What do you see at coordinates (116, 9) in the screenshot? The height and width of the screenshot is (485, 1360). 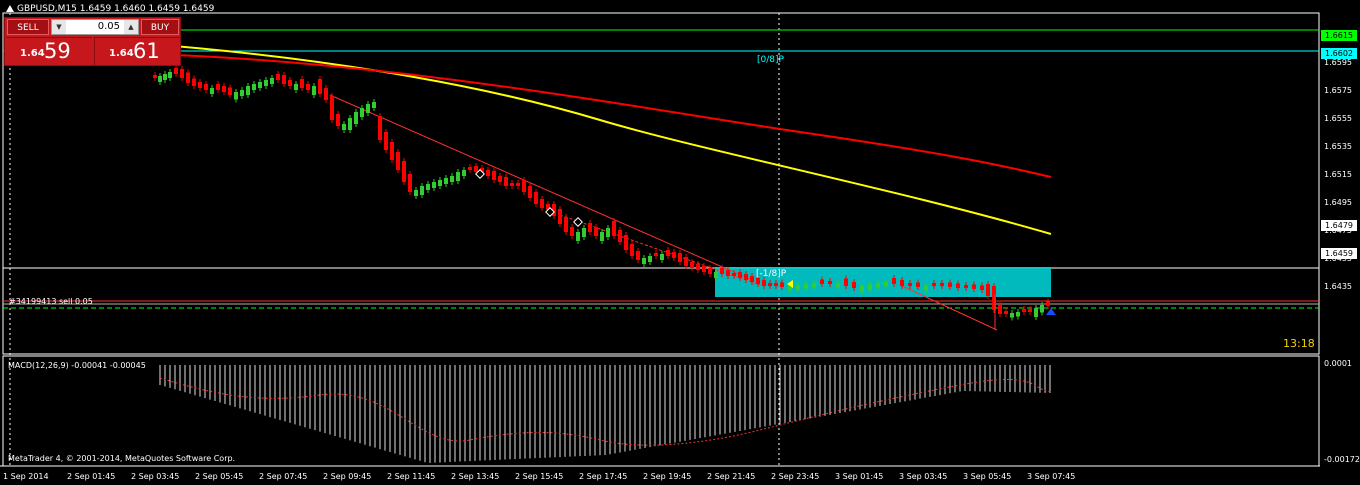 I see `chart-title: GBPUSD,M15 1.6459 1.6460 1.6459 1.6459` at bounding box center [116, 9].